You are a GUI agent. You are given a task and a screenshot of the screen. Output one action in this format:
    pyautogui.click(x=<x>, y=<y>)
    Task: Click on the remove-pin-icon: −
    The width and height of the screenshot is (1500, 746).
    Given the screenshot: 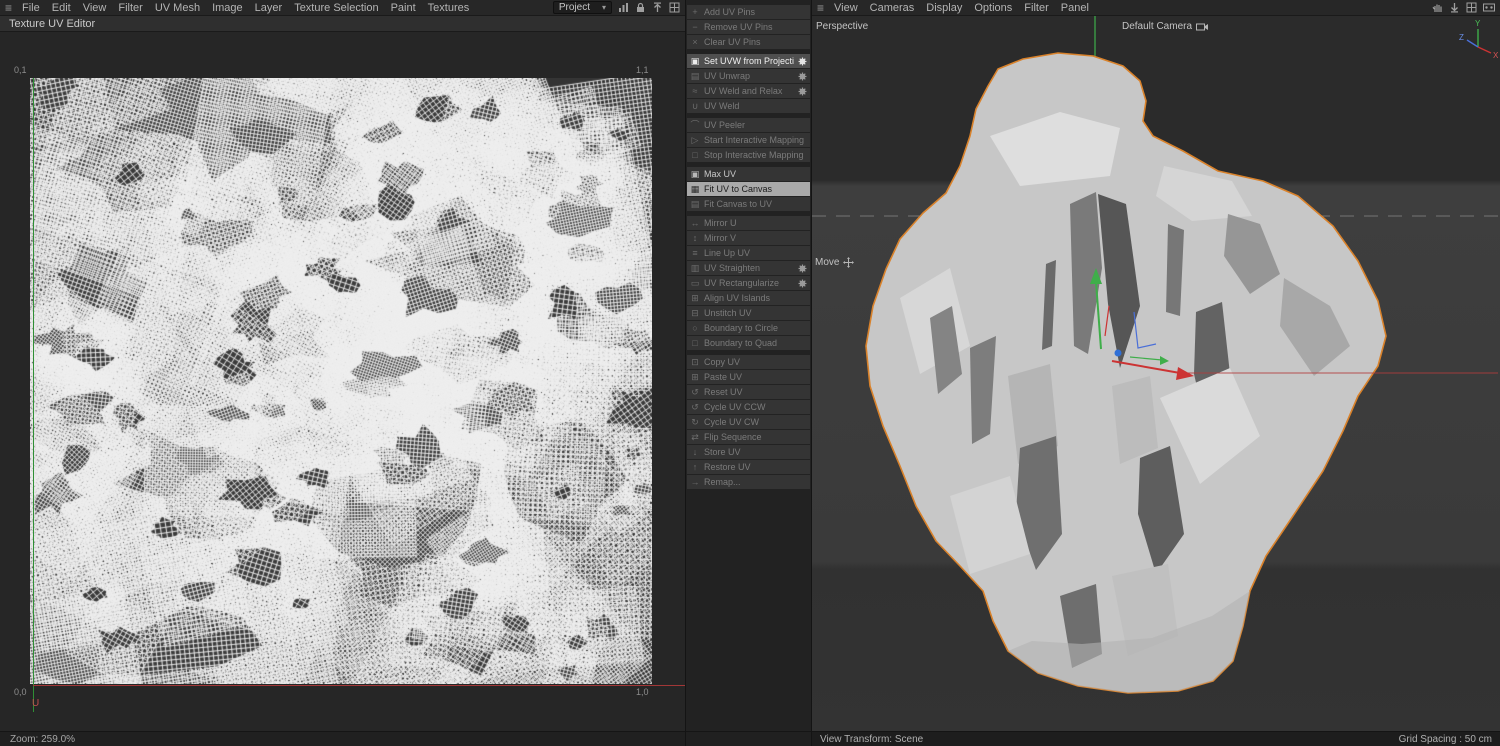 What is the action you would take?
    pyautogui.click(x=695, y=26)
    